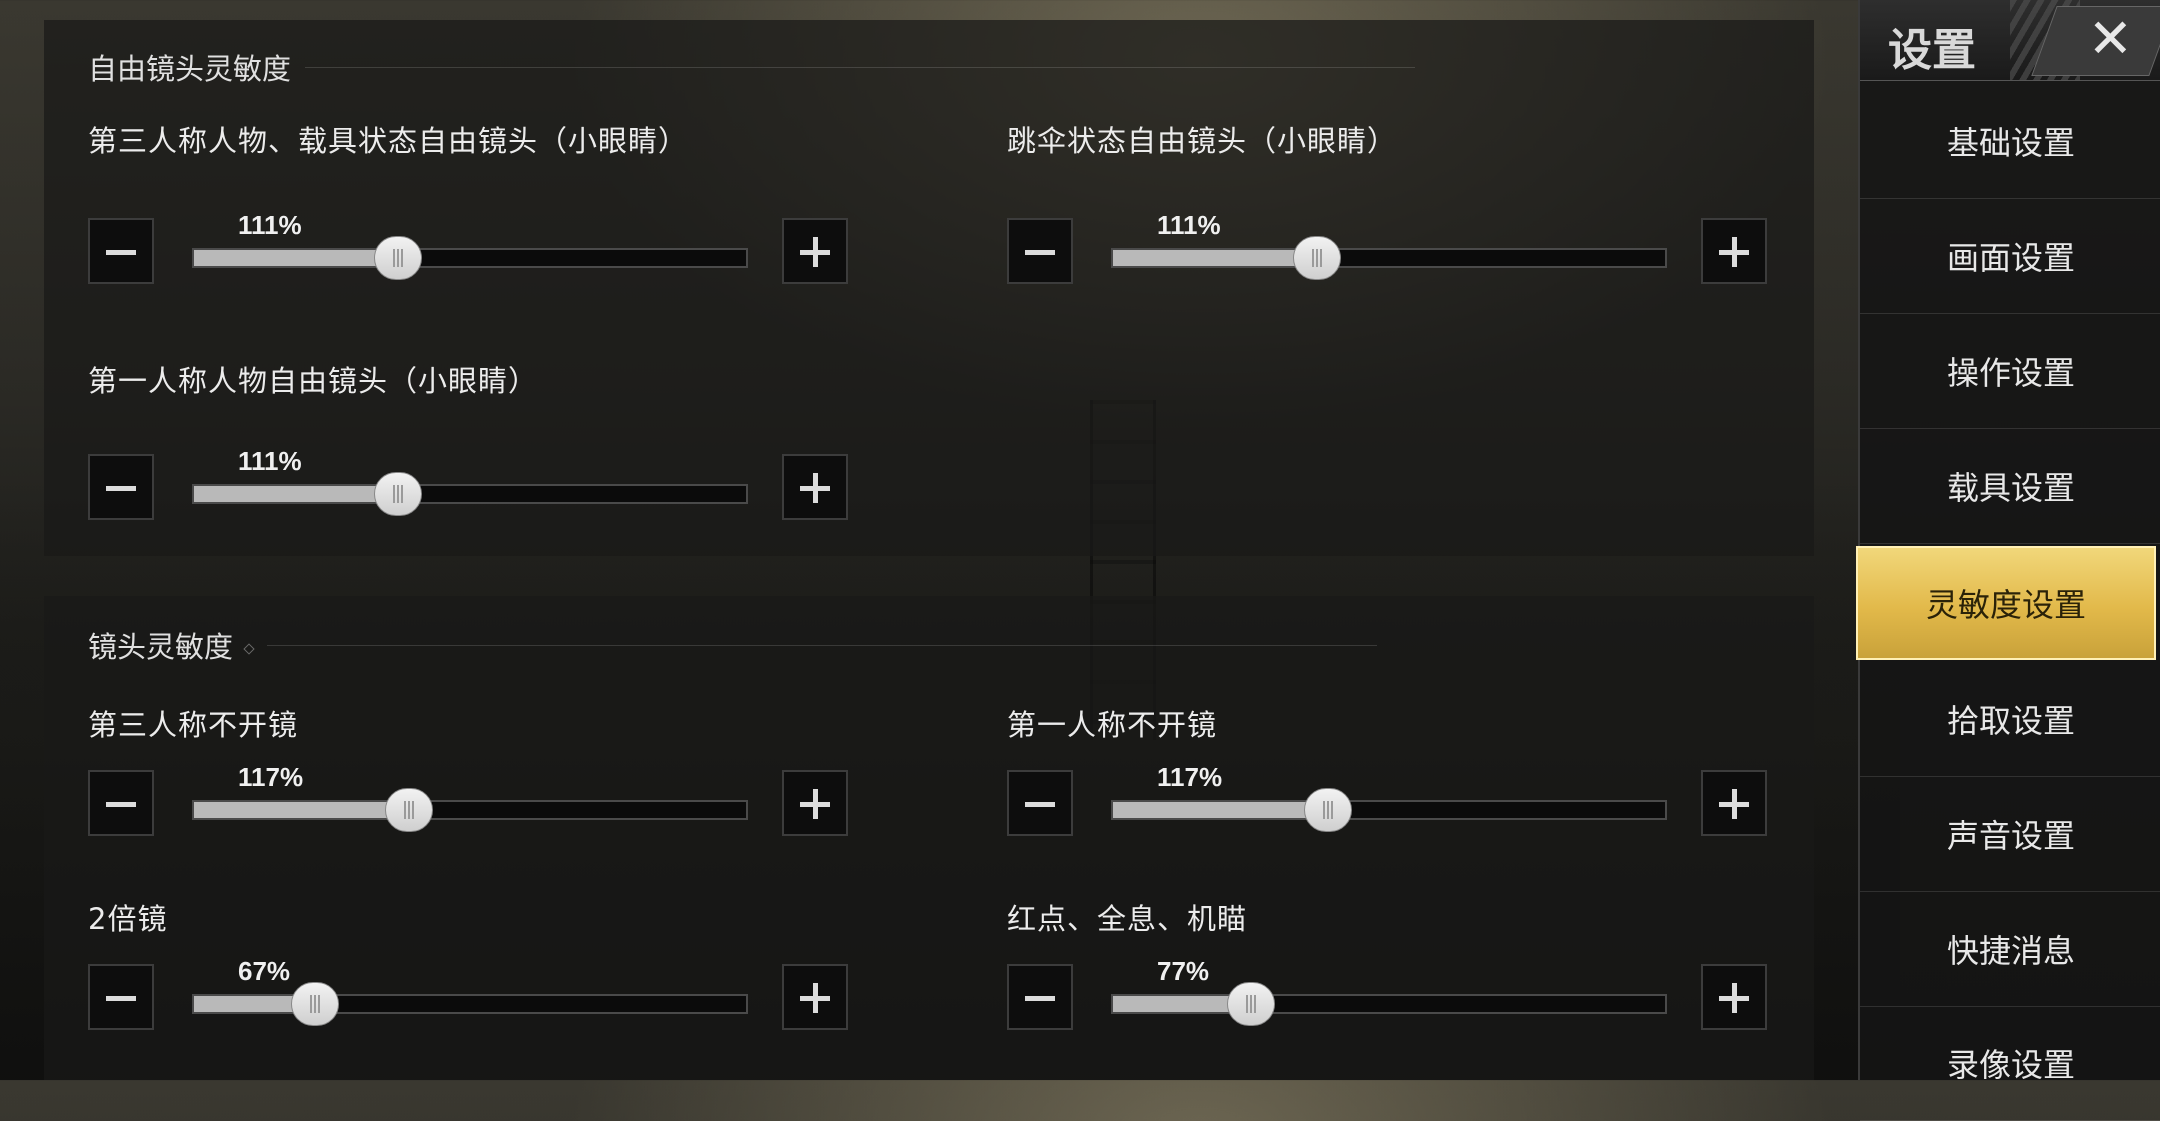 Image resolution: width=2160 pixels, height=1121 pixels. I want to click on slider-label-tpp-no-scope: 第三人称不开镜, so click(193, 725).